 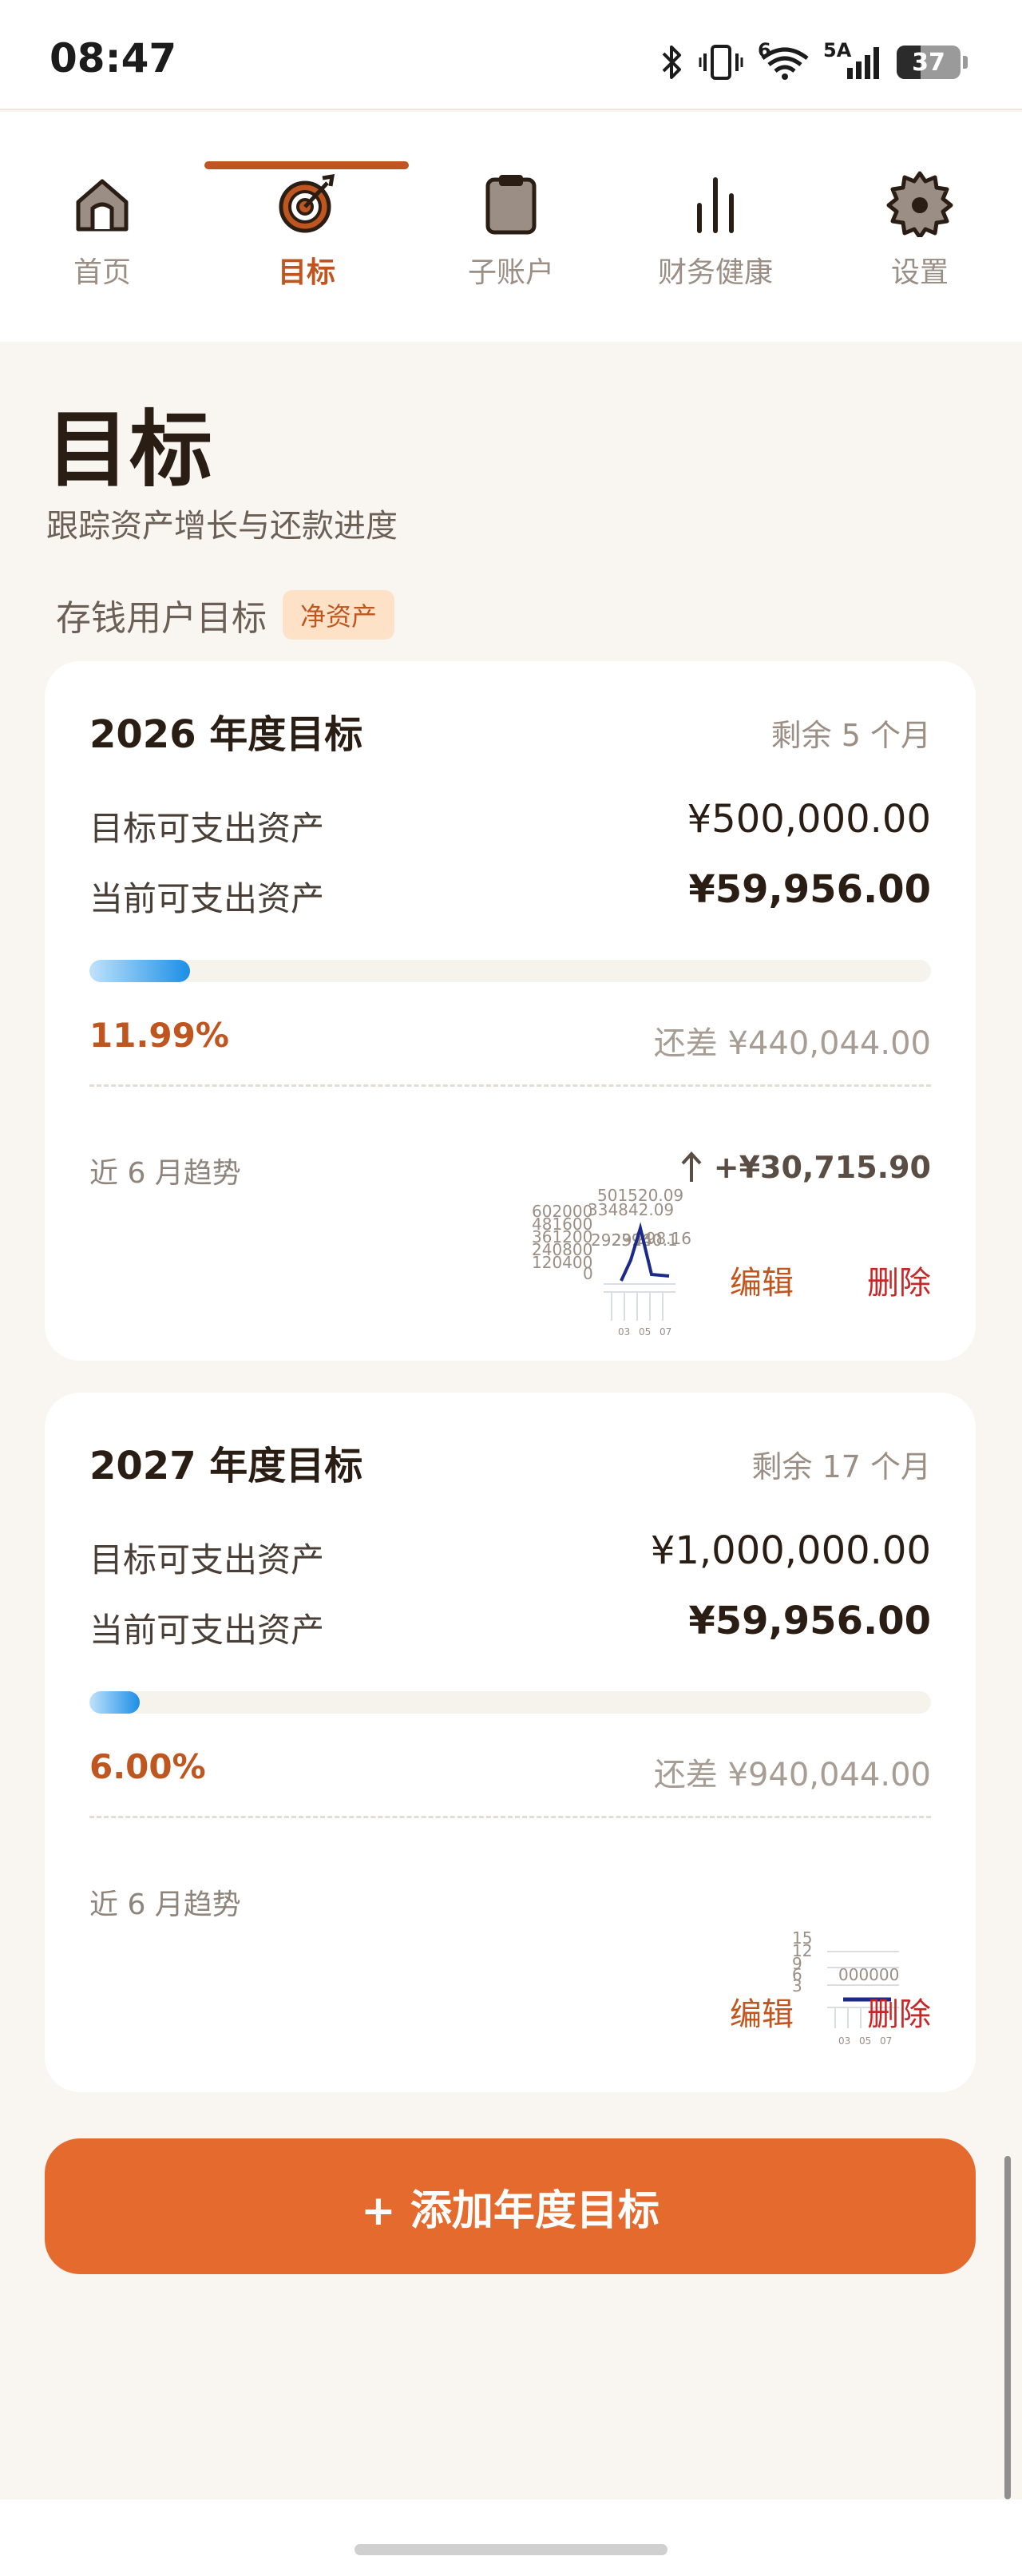 What do you see at coordinates (511, 2549) in the screenshot?
I see `home-indicator` at bounding box center [511, 2549].